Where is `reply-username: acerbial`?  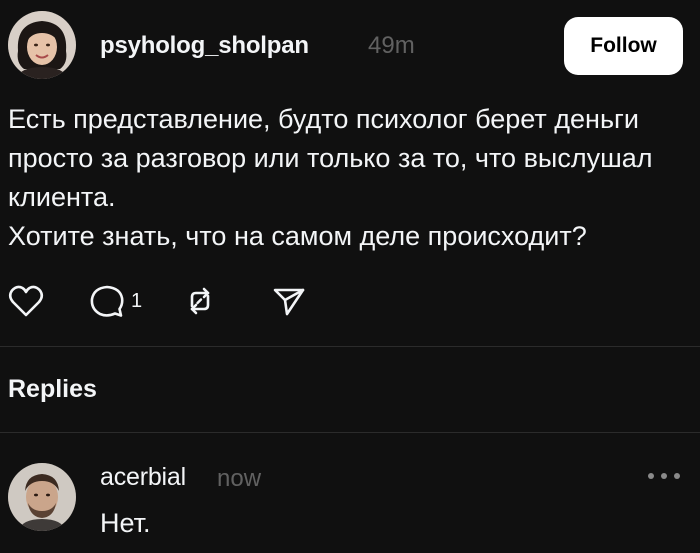 reply-username: acerbial is located at coordinates (143, 477).